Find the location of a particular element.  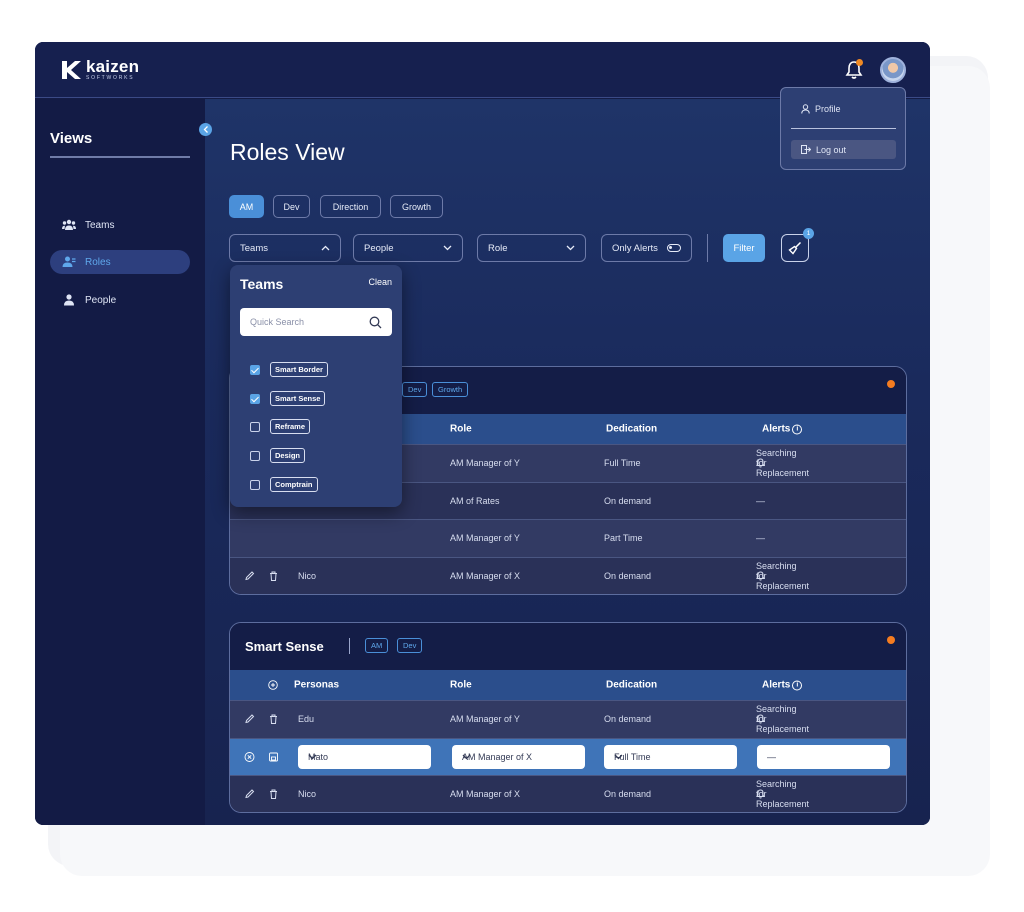

cancel-edit-icon is located at coordinates (249, 756).